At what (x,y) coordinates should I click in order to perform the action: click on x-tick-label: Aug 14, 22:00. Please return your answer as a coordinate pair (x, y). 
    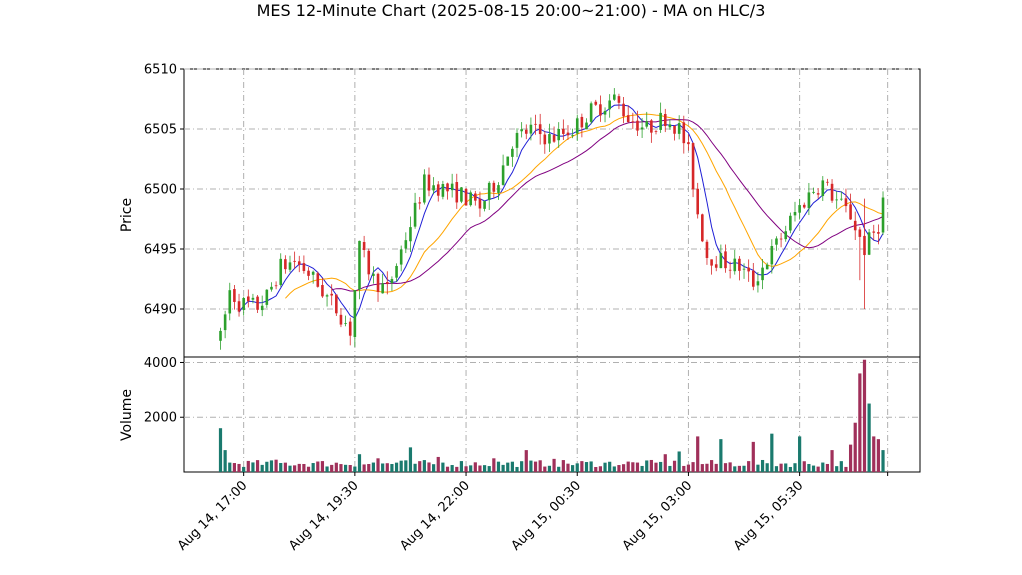
    Looking at the image, I should click on (435, 516).